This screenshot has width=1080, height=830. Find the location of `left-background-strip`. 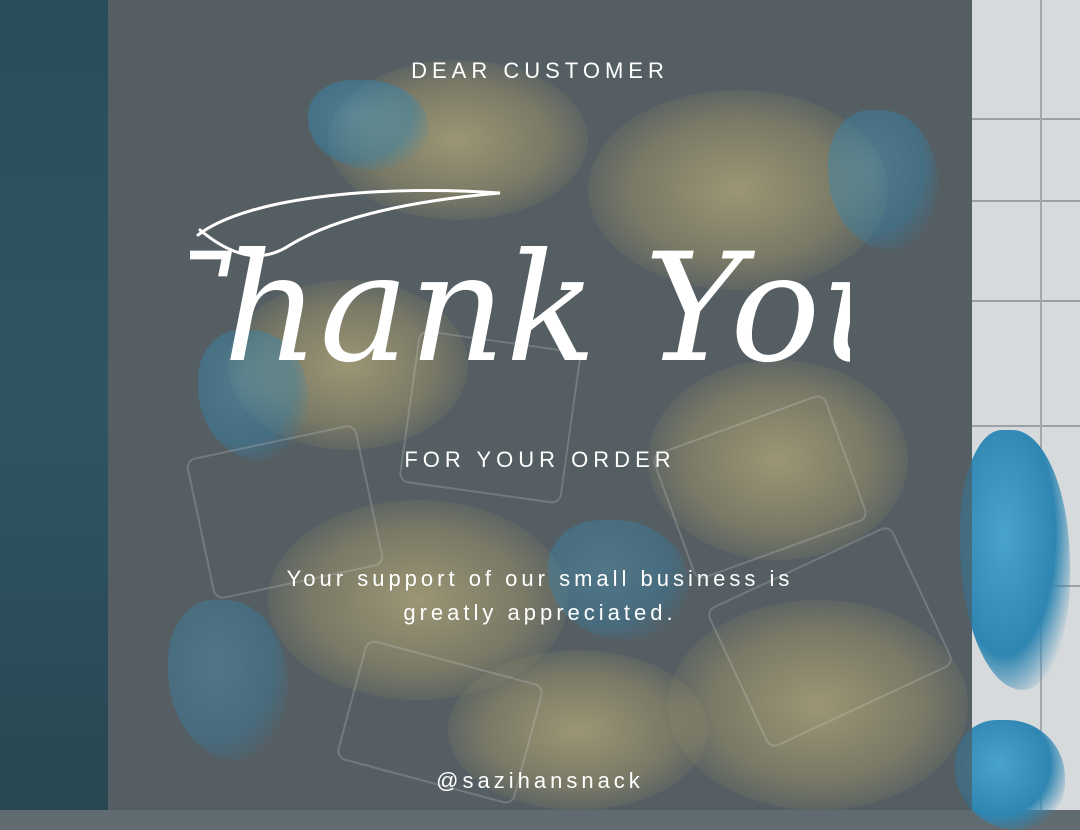

left-background-strip is located at coordinates (54, 405).